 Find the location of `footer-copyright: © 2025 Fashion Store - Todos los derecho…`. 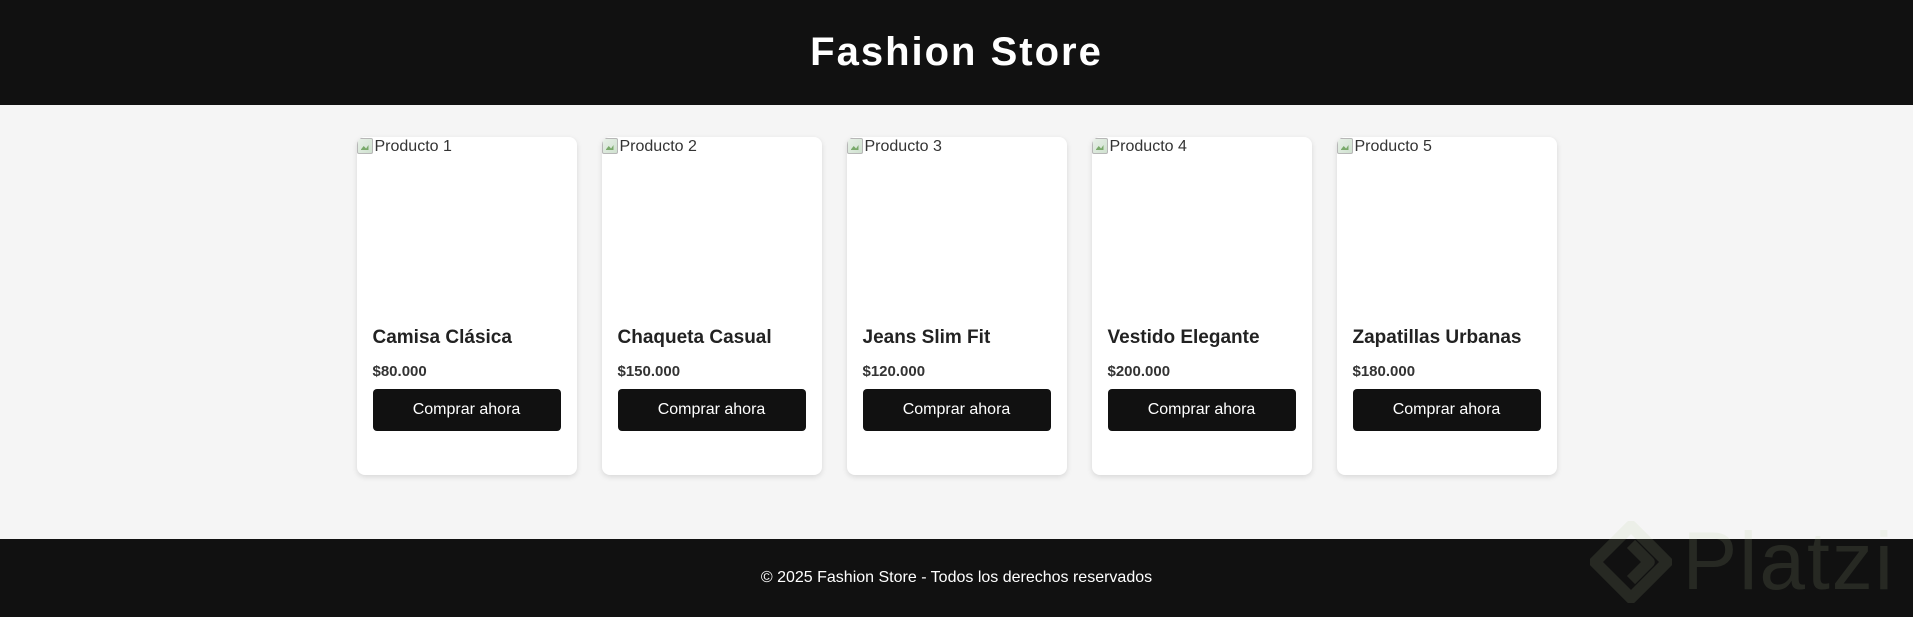

footer-copyright: © 2025 Fashion Store - Todos los derecho… is located at coordinates (956, 577).